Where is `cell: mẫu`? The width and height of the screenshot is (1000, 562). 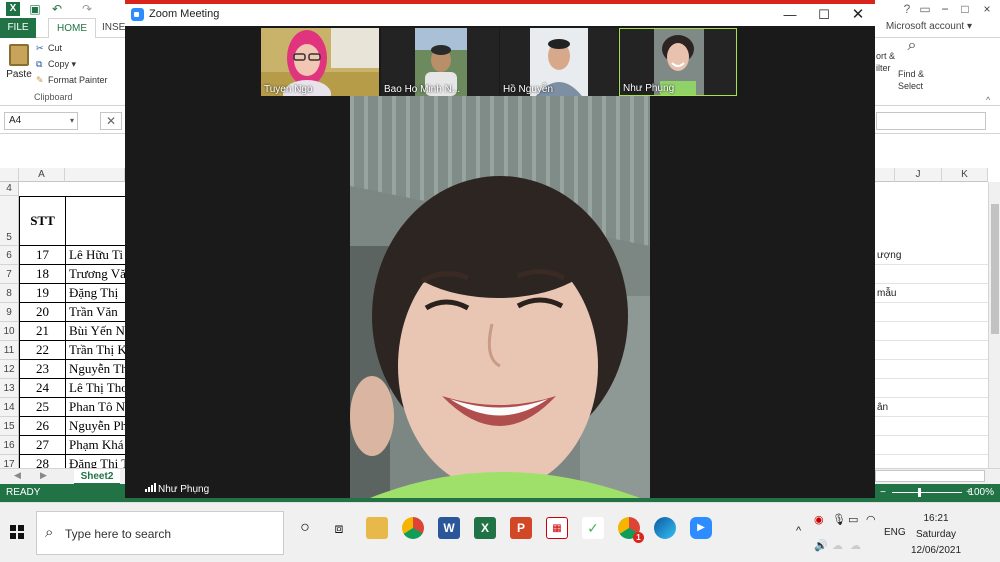 cell: mẫu is located at coordinates (931, 293).